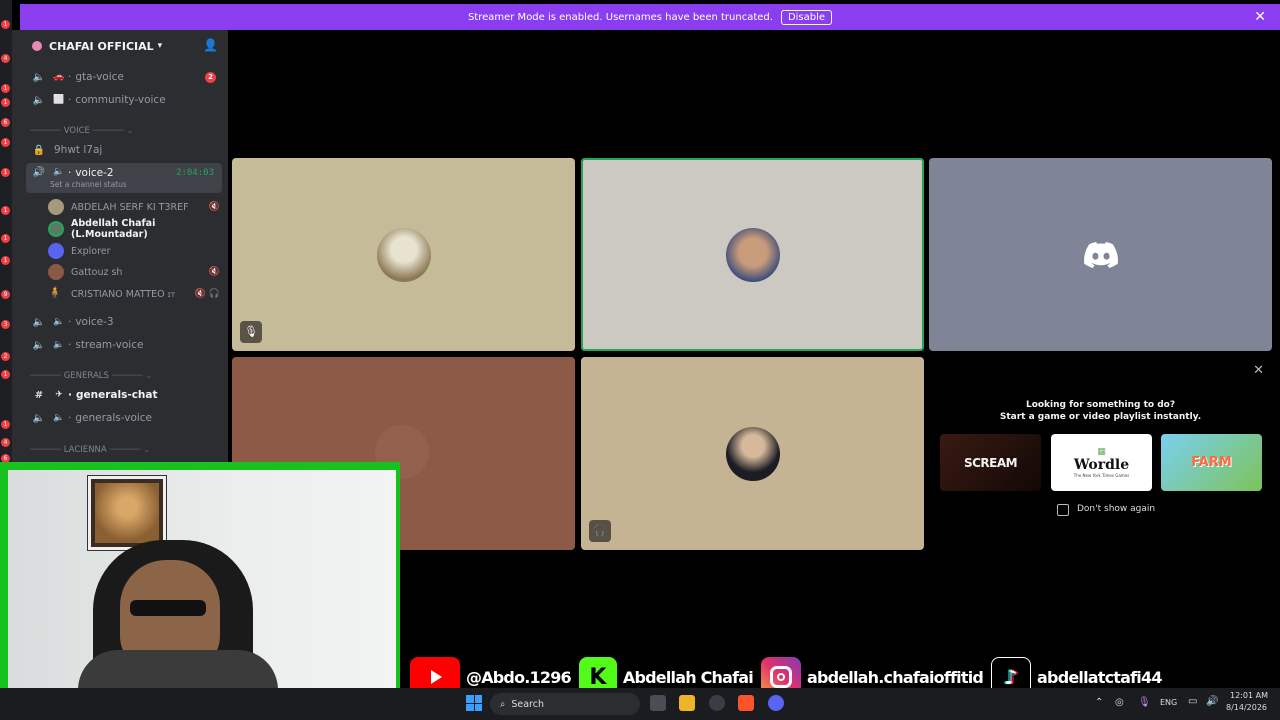 The height and width of the screenshot is (720, 1280). I want to click on language-indicator: ENG, so click(1168, 702).